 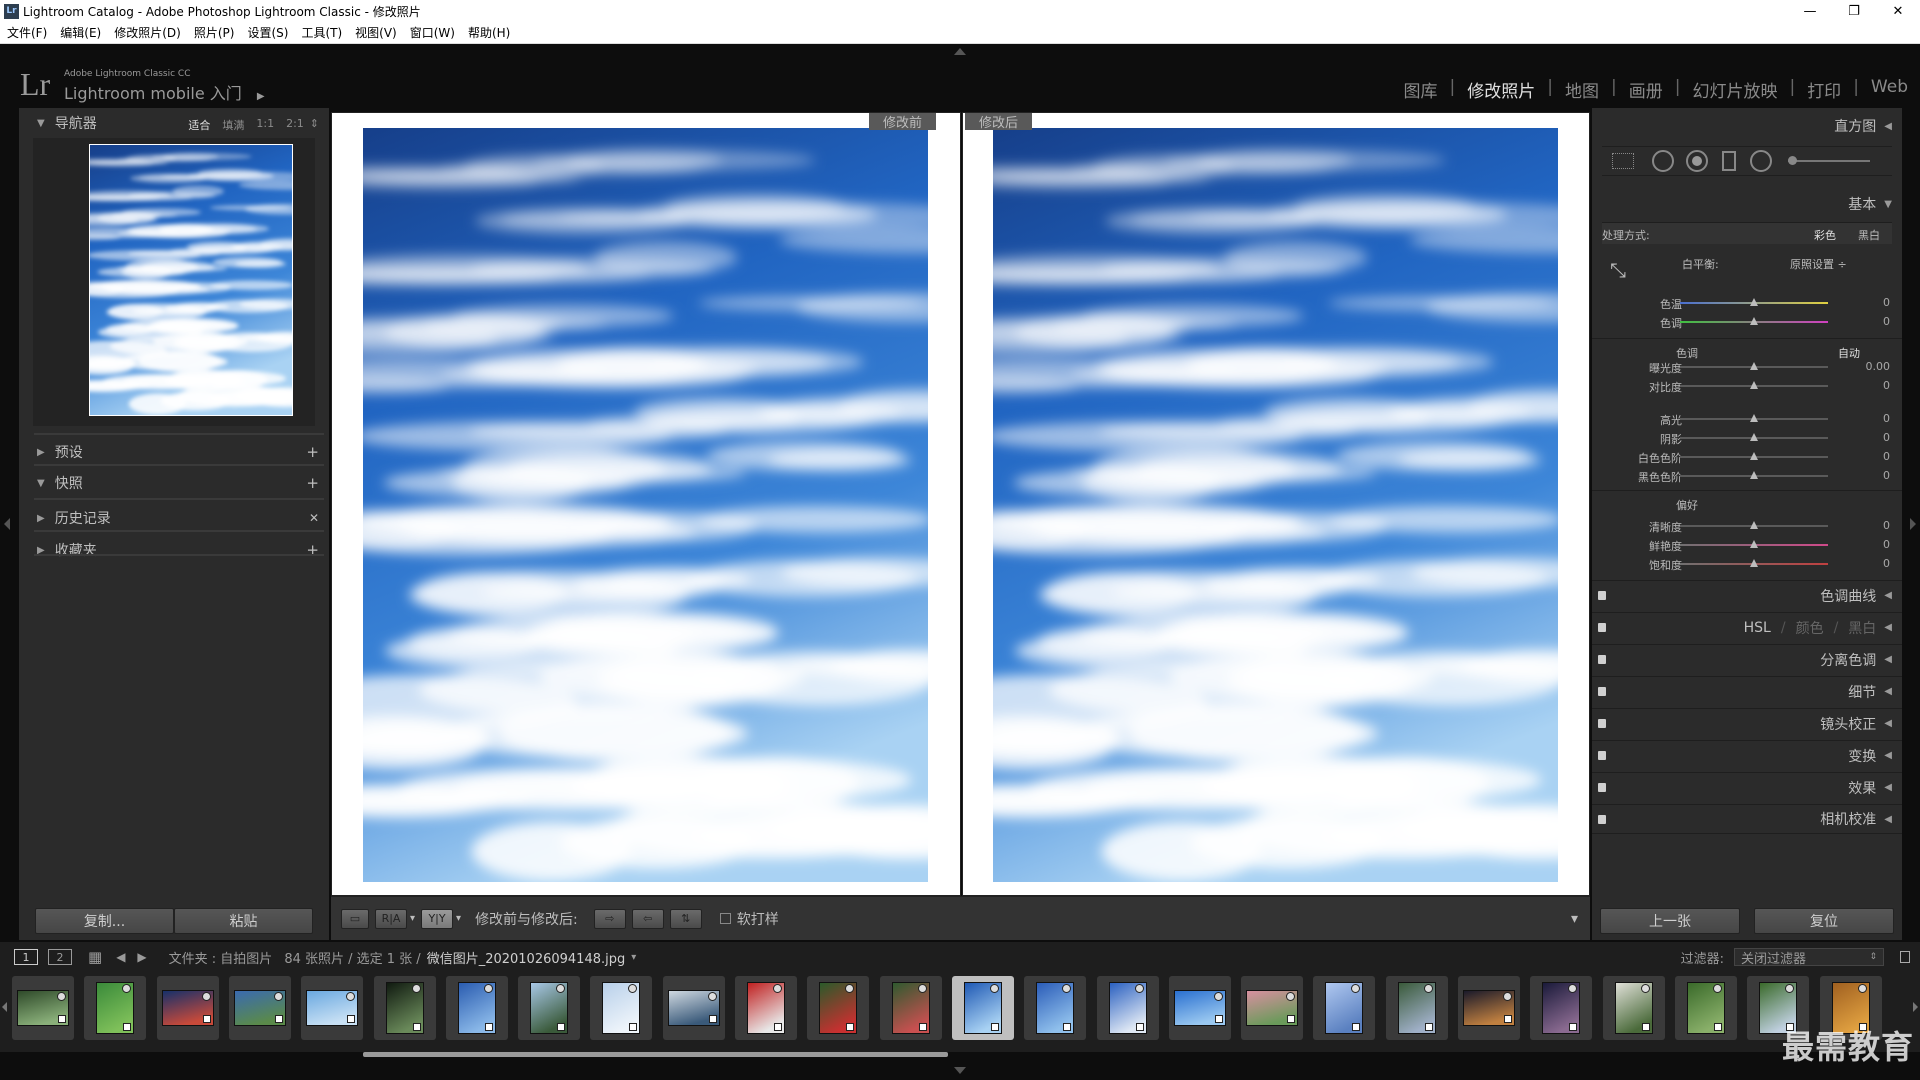 What do you see at coordinates (1810, 628) in the screenshot?
I see `color-tab: 颜色` at bounding box center [1810, 628].